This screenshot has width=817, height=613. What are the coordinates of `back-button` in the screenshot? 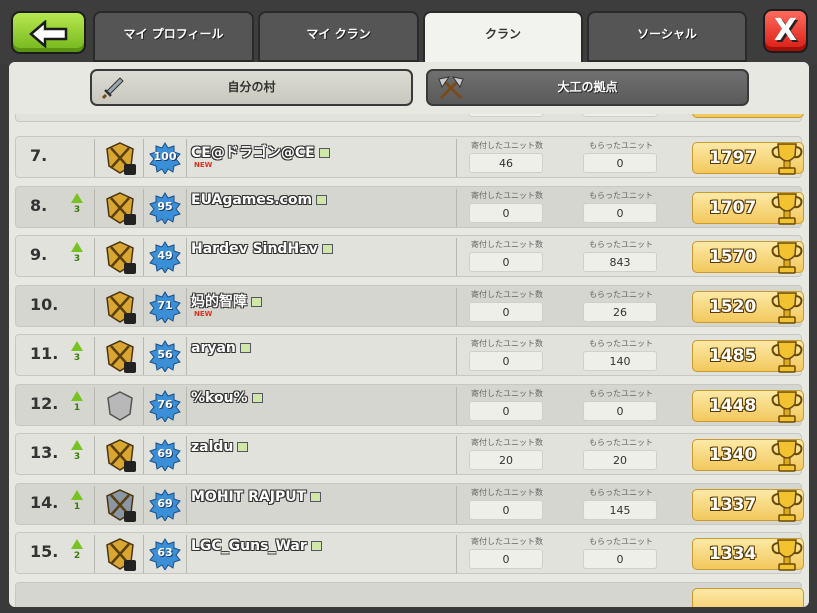 It's located at (48, 32).